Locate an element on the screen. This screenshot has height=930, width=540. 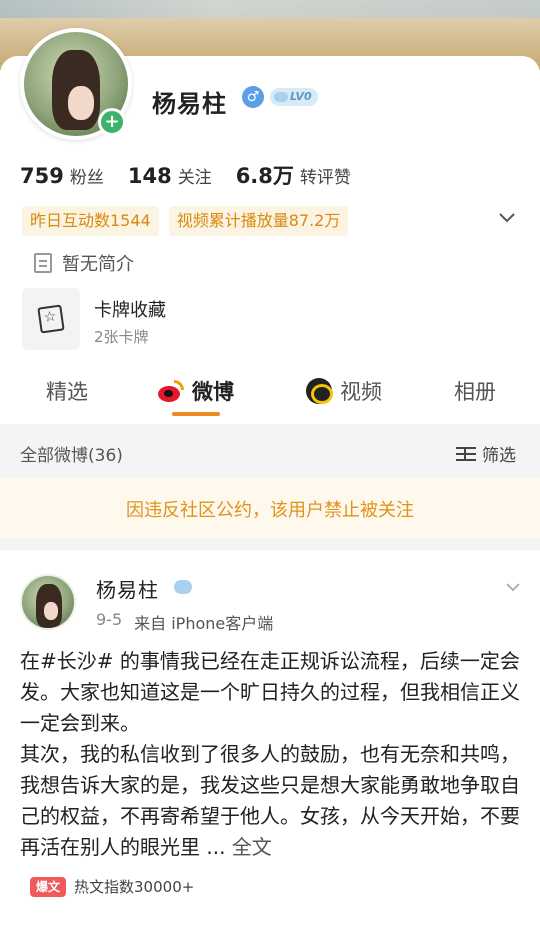
profile-tabs: 精选 微博 视频 相册 is located at coordinates (270, 394).